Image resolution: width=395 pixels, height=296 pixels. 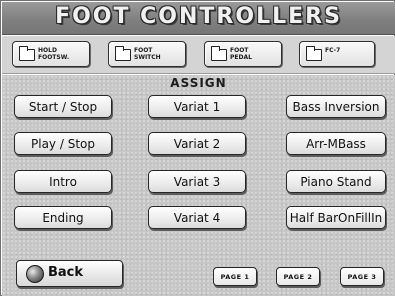 I want to click on assign-bass-inversion-button: Bass Inversion, so click(x=336, y=106).